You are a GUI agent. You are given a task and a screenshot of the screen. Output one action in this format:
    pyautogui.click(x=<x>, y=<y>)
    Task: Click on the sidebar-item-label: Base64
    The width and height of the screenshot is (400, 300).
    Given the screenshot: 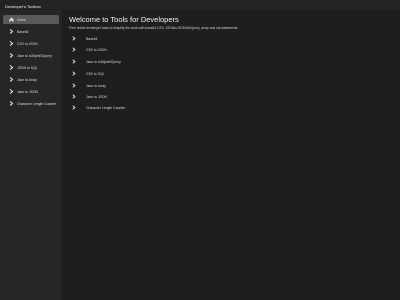 What is the action you would take?
    pyautogui.click(x=23, y=31)
    